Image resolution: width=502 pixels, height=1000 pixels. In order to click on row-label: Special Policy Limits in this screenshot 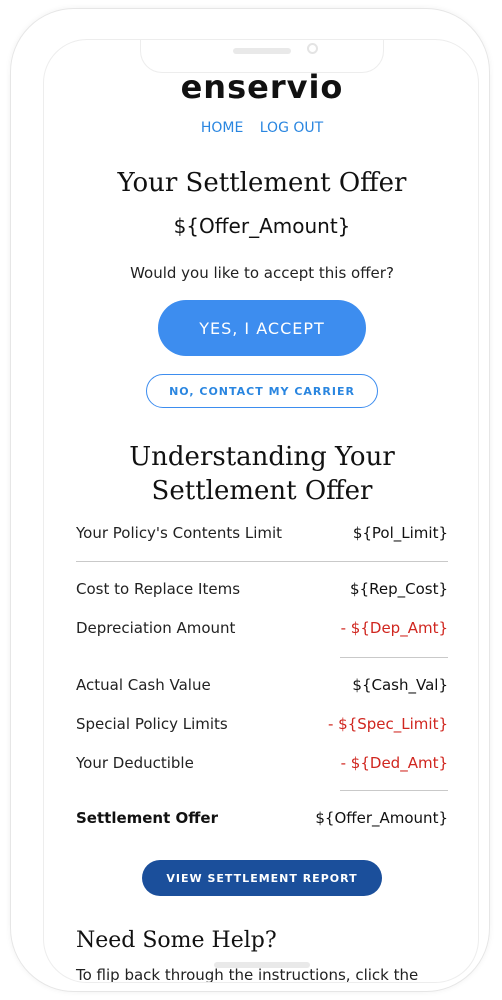, I will do `click(152, 724)`.